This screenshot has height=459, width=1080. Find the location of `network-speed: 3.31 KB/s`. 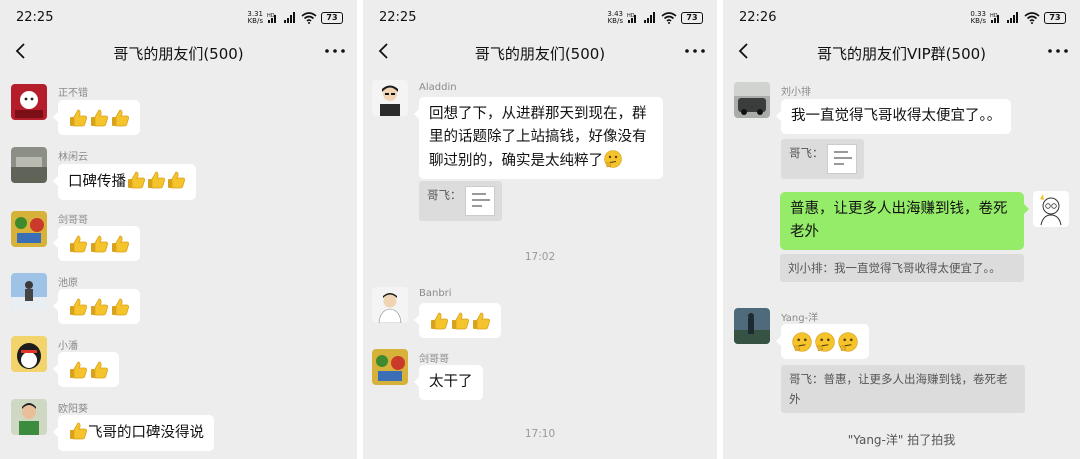

network-speed: 3.31 KB/s is located at coordinates (255, 17).